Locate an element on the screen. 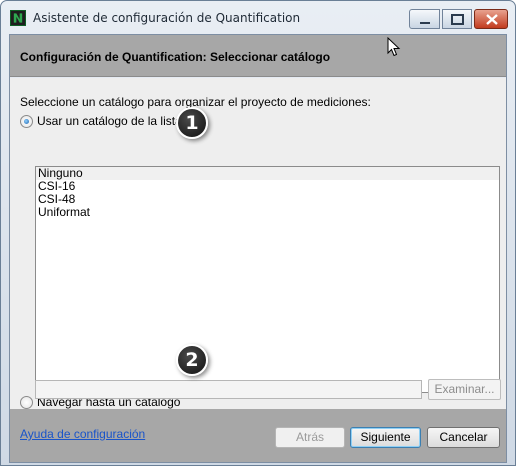 The height and width of the screenshot is (466, 516). browse-radio is located at coordinates (26, 402).